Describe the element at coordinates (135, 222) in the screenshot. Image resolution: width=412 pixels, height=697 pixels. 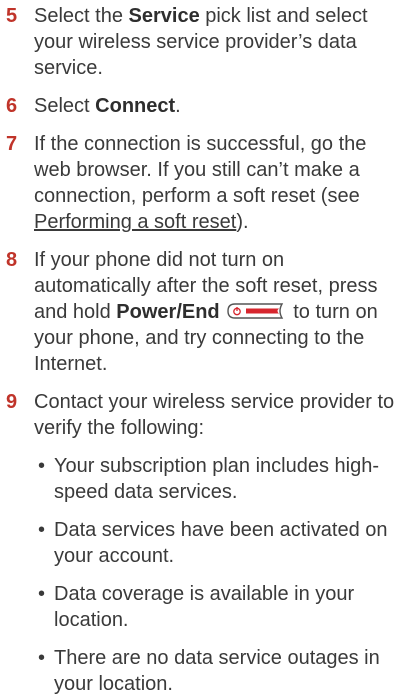
I see `soft-reset-link: Performing a soft reset` at that location.